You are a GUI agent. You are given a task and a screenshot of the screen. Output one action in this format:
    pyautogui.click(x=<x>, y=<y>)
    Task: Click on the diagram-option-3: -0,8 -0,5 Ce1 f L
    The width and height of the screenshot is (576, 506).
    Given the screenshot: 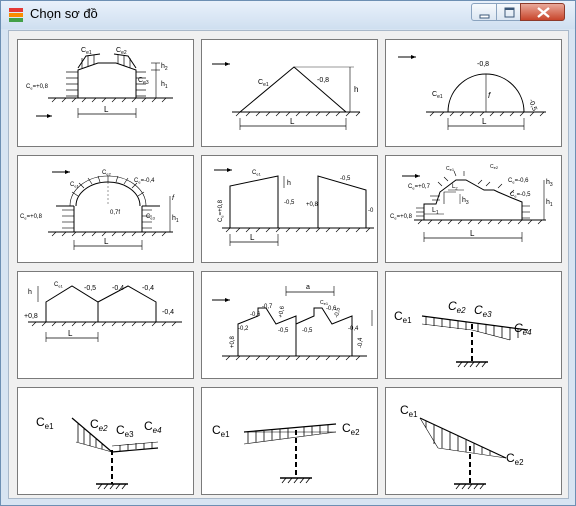 What is the action you would take?
    pyautogui.click(x=473, y=93)
    